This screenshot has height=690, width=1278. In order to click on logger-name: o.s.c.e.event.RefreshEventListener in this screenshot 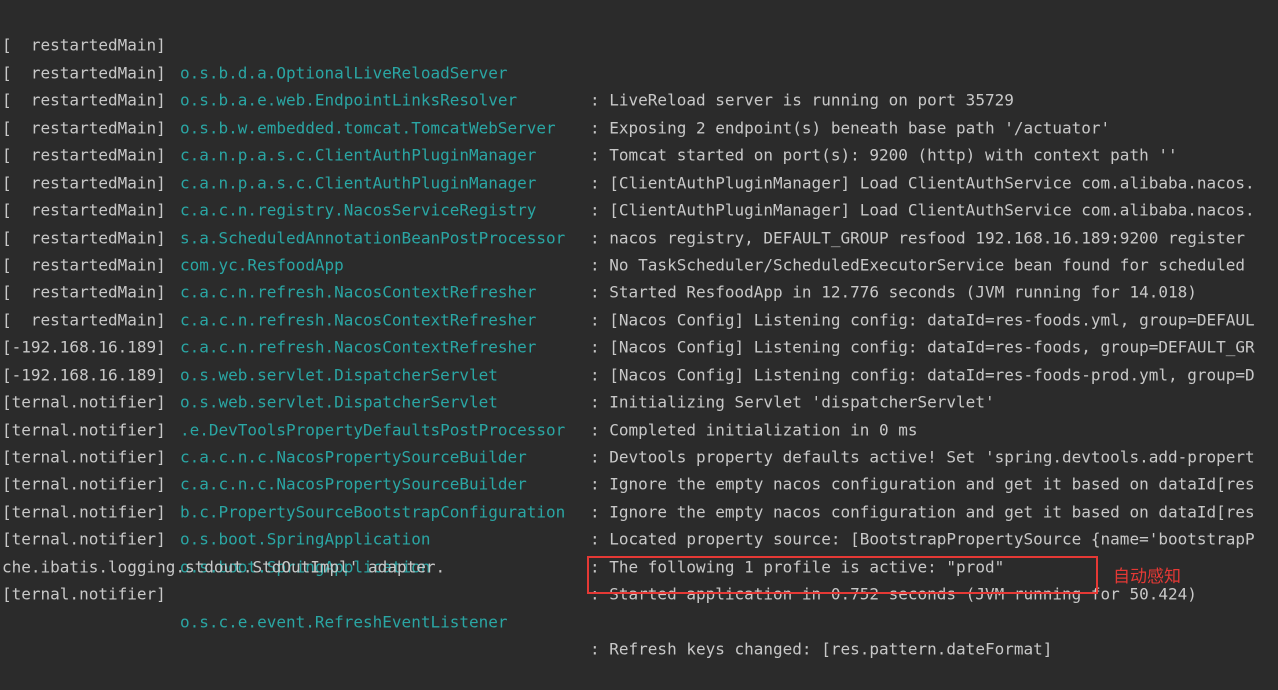, I will do `click(344, 621)`.